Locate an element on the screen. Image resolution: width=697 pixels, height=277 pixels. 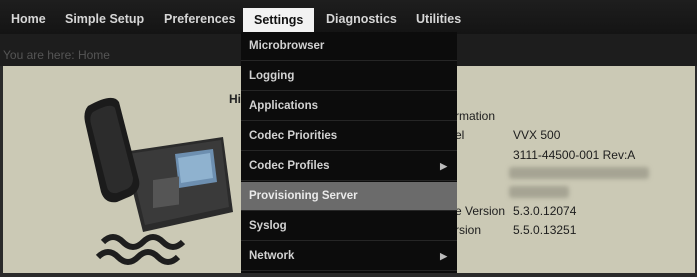
menu-item-label: Logging is located at coordinates (272, 76).